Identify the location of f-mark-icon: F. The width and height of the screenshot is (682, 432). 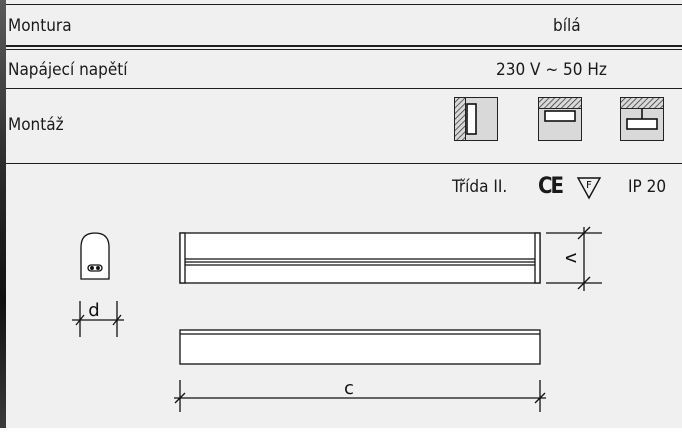
(589, 188).